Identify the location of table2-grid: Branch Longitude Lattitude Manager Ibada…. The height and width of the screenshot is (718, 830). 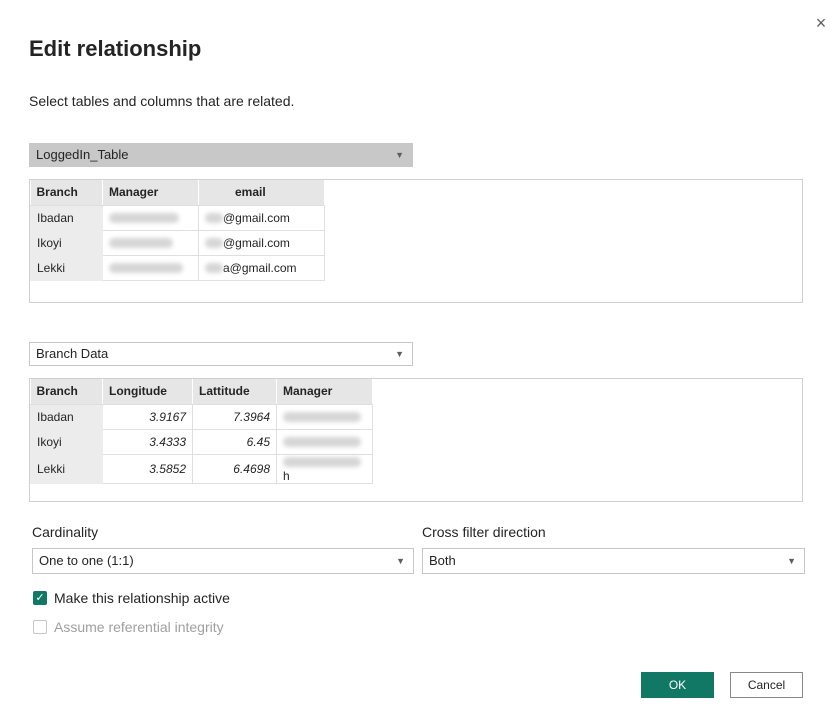
(201, 431).